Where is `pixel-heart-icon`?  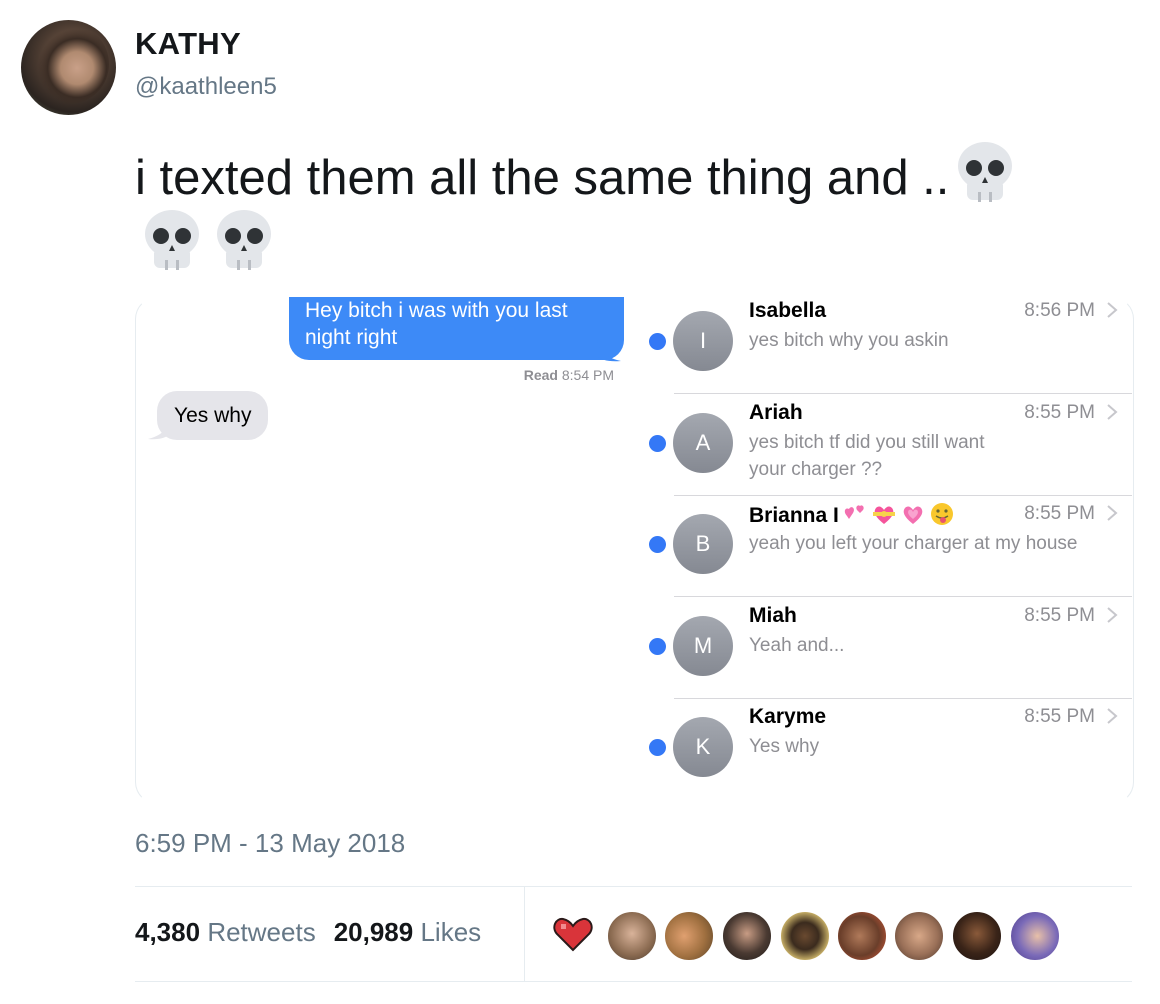 pixel-heart-icon is located at coordinates (573, 934).